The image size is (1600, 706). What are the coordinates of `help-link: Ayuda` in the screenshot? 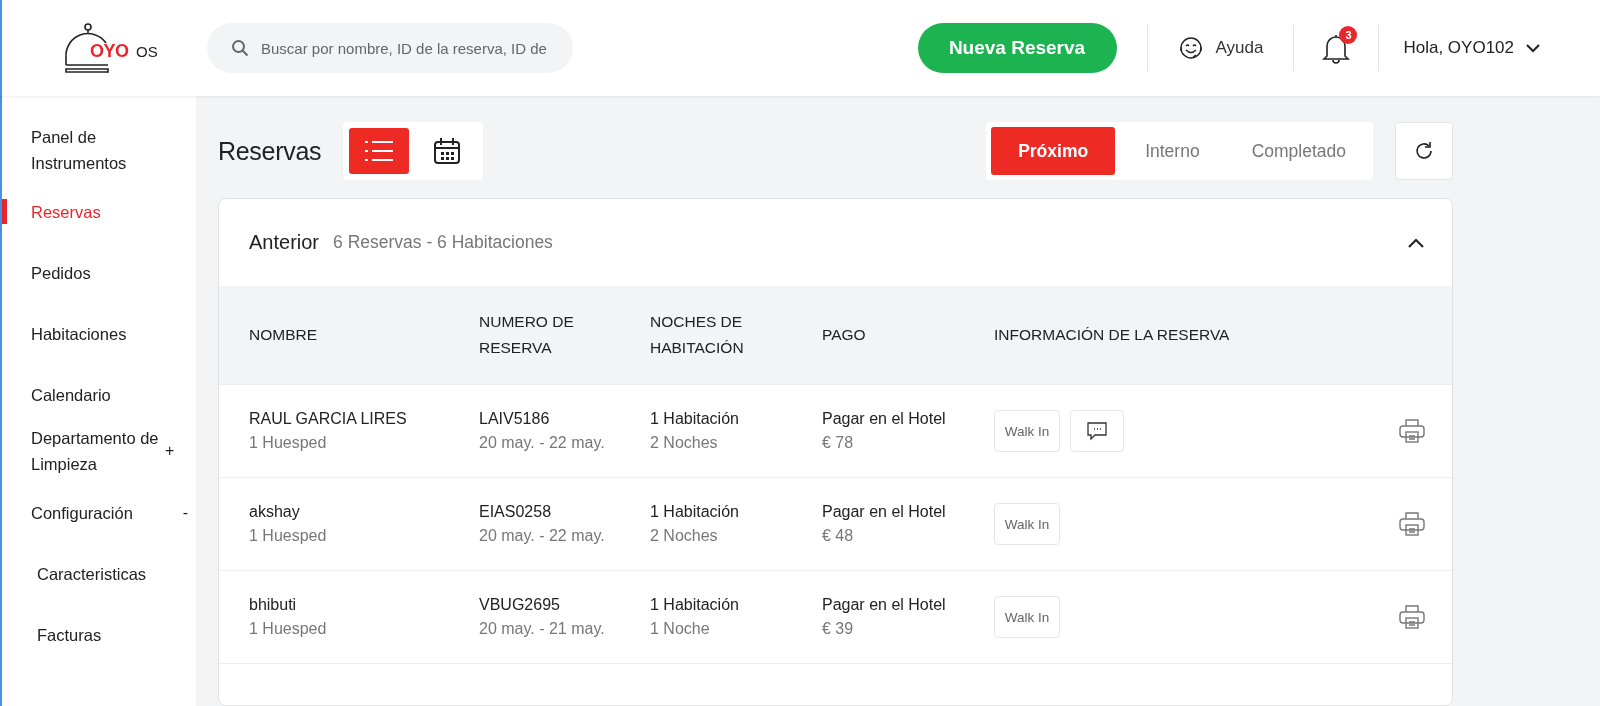 It's located at (1239, 48).